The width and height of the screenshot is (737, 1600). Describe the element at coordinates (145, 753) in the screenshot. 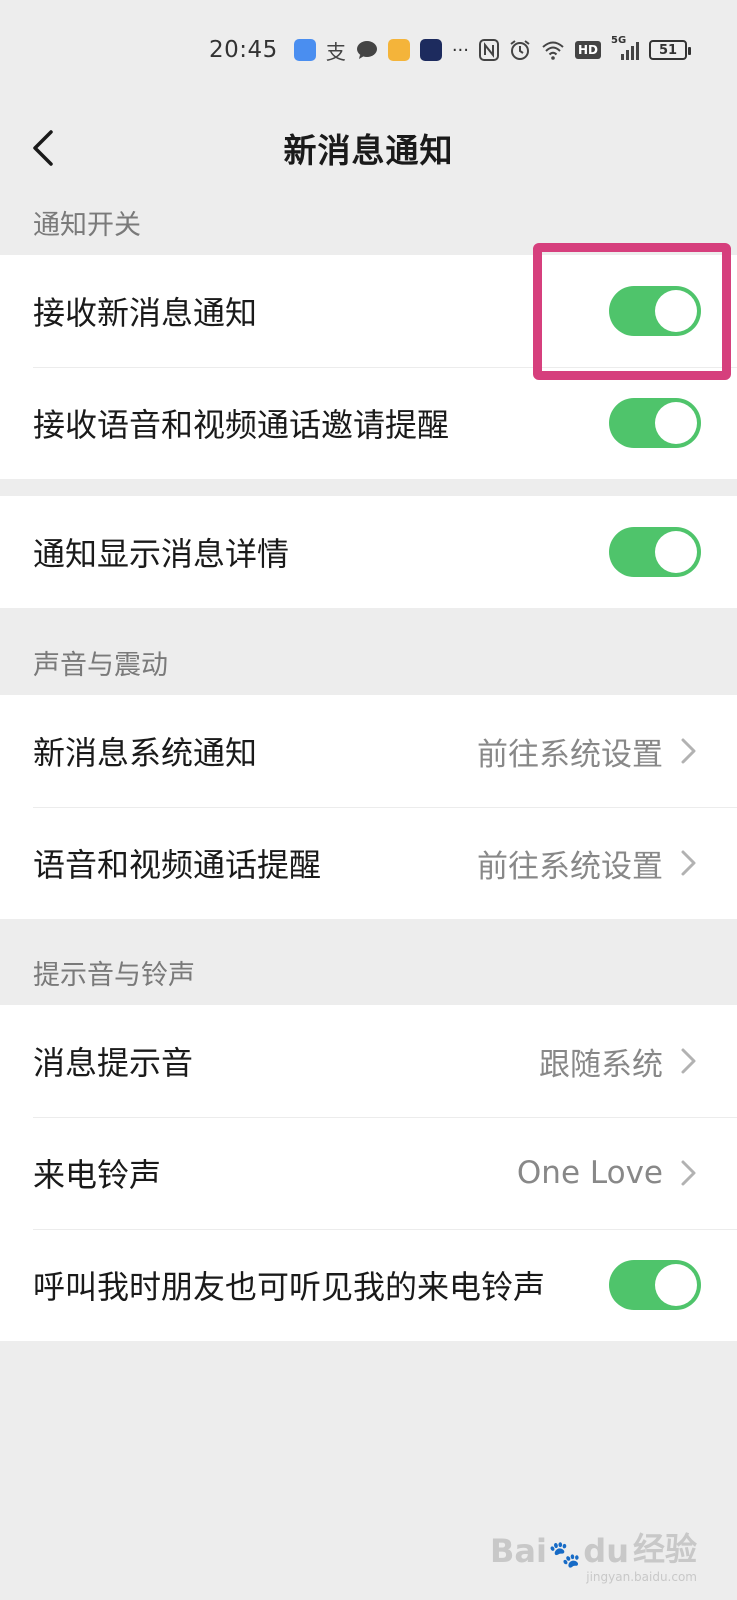

I see `row-label: 新消息系统通知` at that location.